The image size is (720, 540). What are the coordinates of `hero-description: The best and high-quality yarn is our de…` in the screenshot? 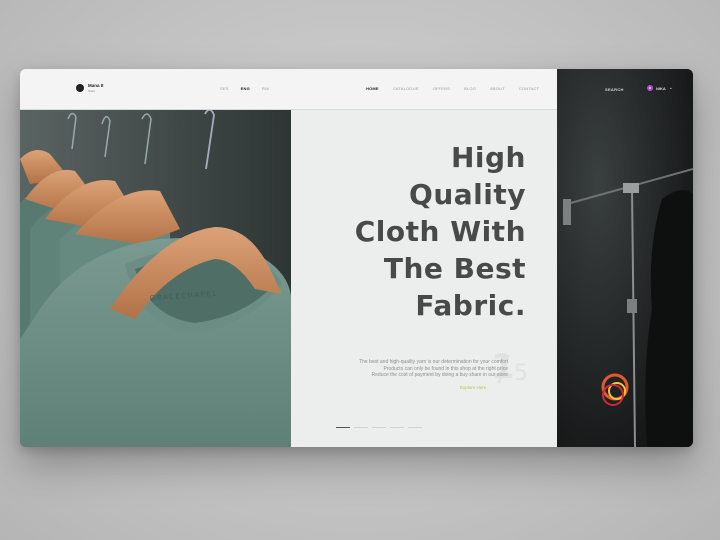 It's located at (414, 369).